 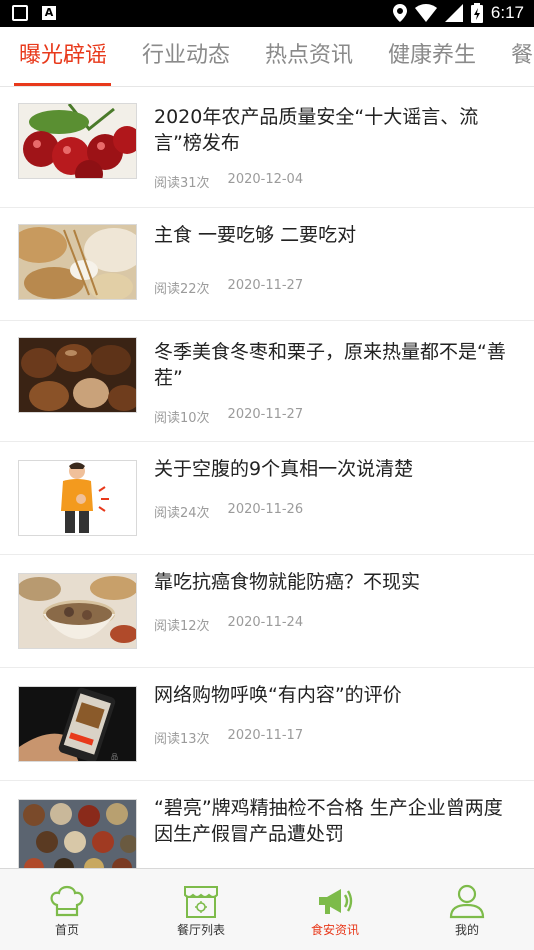 What do you see at coordinates (265, 622) in the screenshot?
I see `publish-date: 2020-11-24` at bounding box center [265, 622].